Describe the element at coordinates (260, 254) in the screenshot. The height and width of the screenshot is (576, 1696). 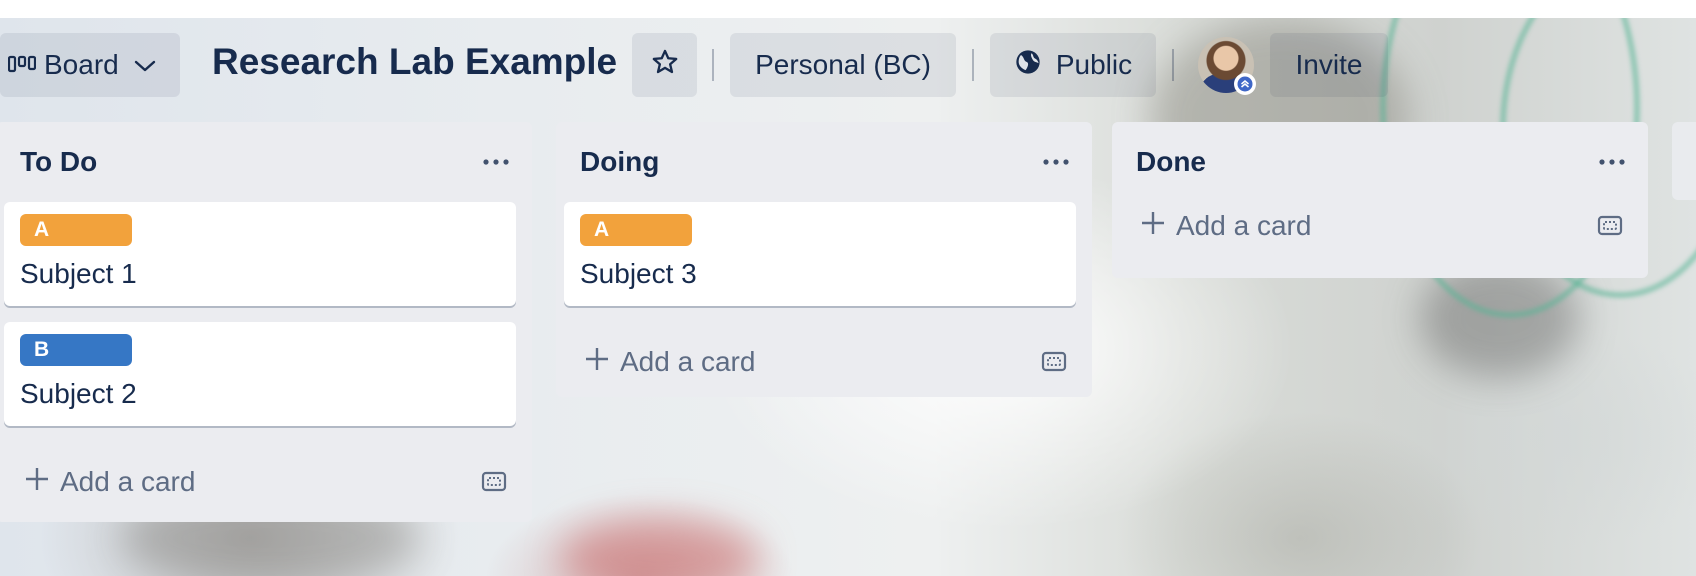
I see `card: A Subject 1` at that location.